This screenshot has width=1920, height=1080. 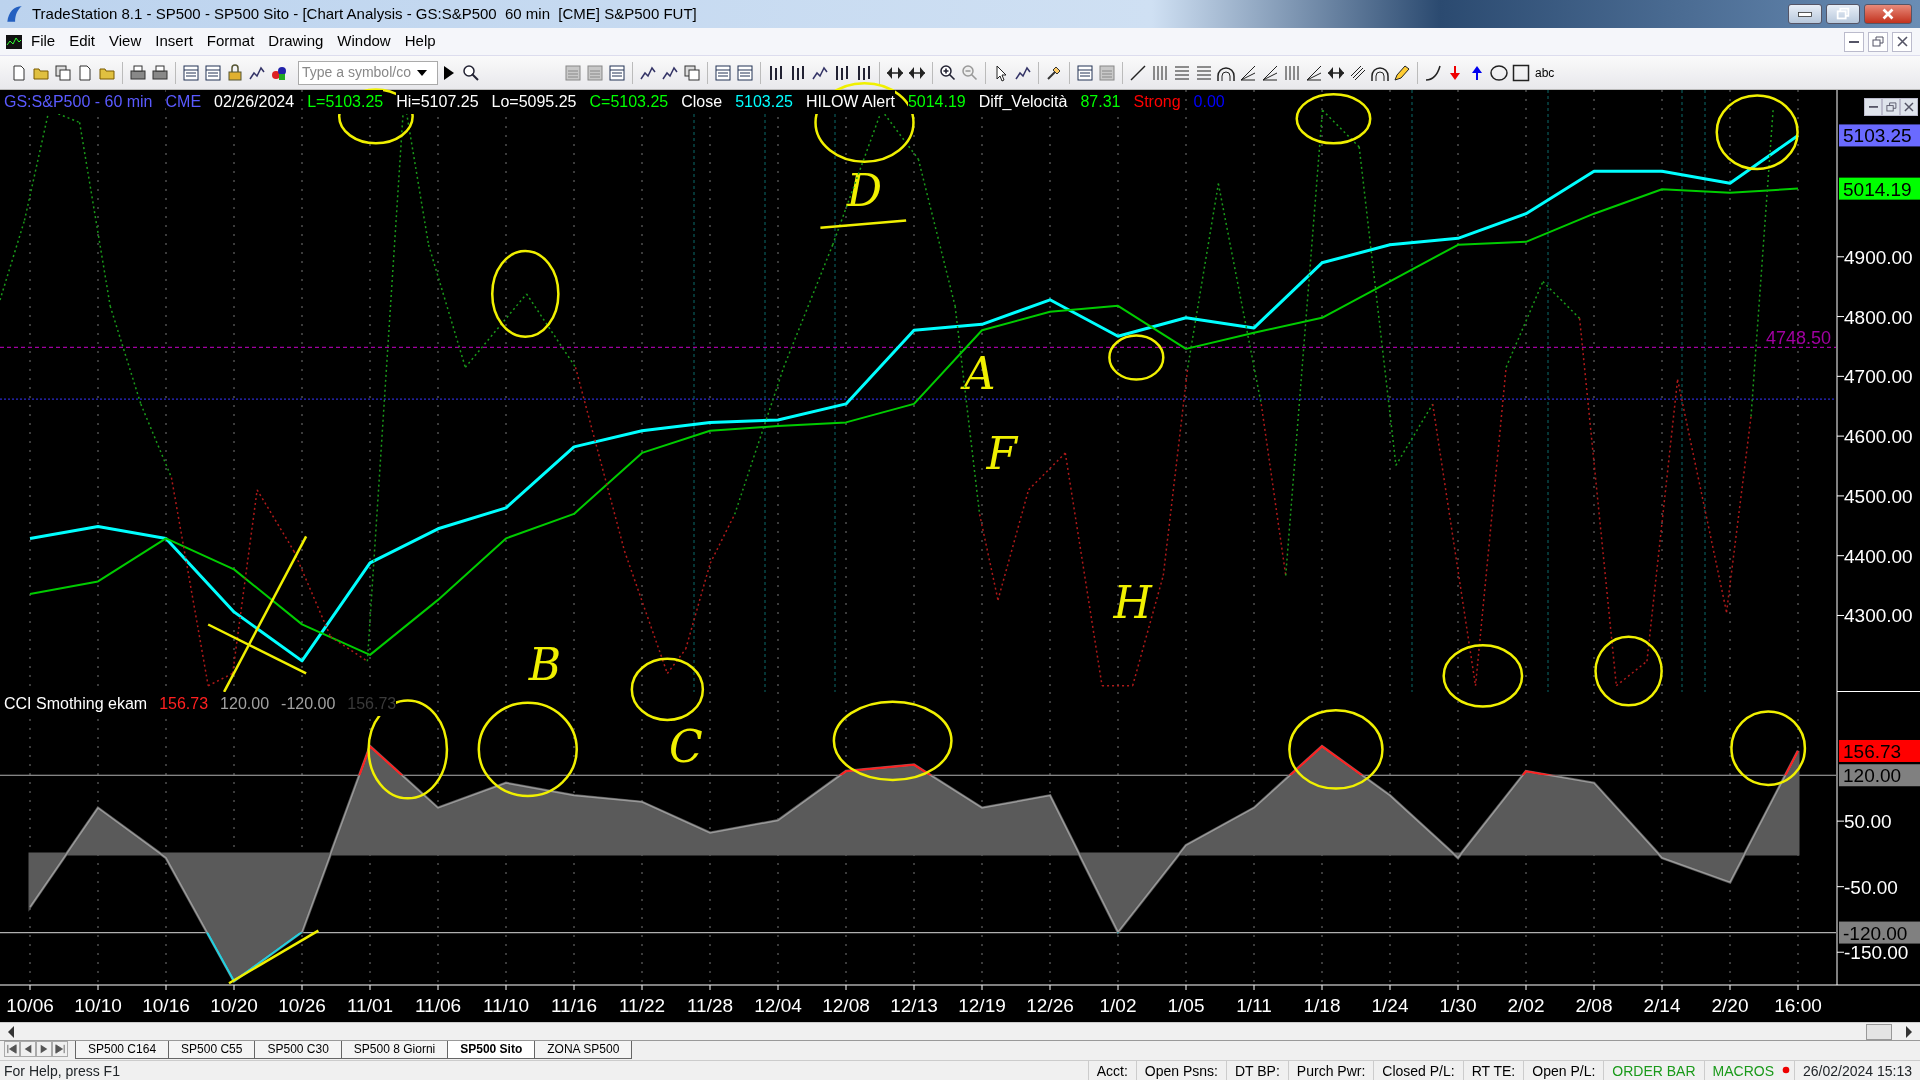 What do you see at coordinates (394, 1050) in the screenshot?
I see `sheet-tab: SP500 8 Giorni` at bounding box center [394, 1050].